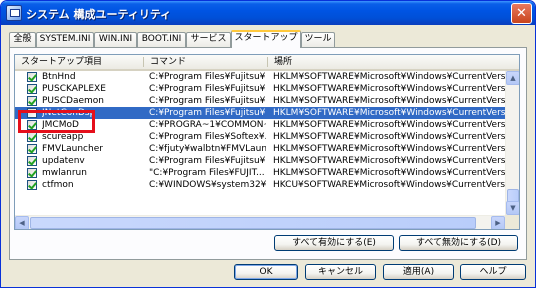 This screenshot has width=536, height=288. What do you see at coordinates (334, 243) in the screenshot?
I see `enable-all-button: すべて有効にする(E)` at bounding box center [334, 243].